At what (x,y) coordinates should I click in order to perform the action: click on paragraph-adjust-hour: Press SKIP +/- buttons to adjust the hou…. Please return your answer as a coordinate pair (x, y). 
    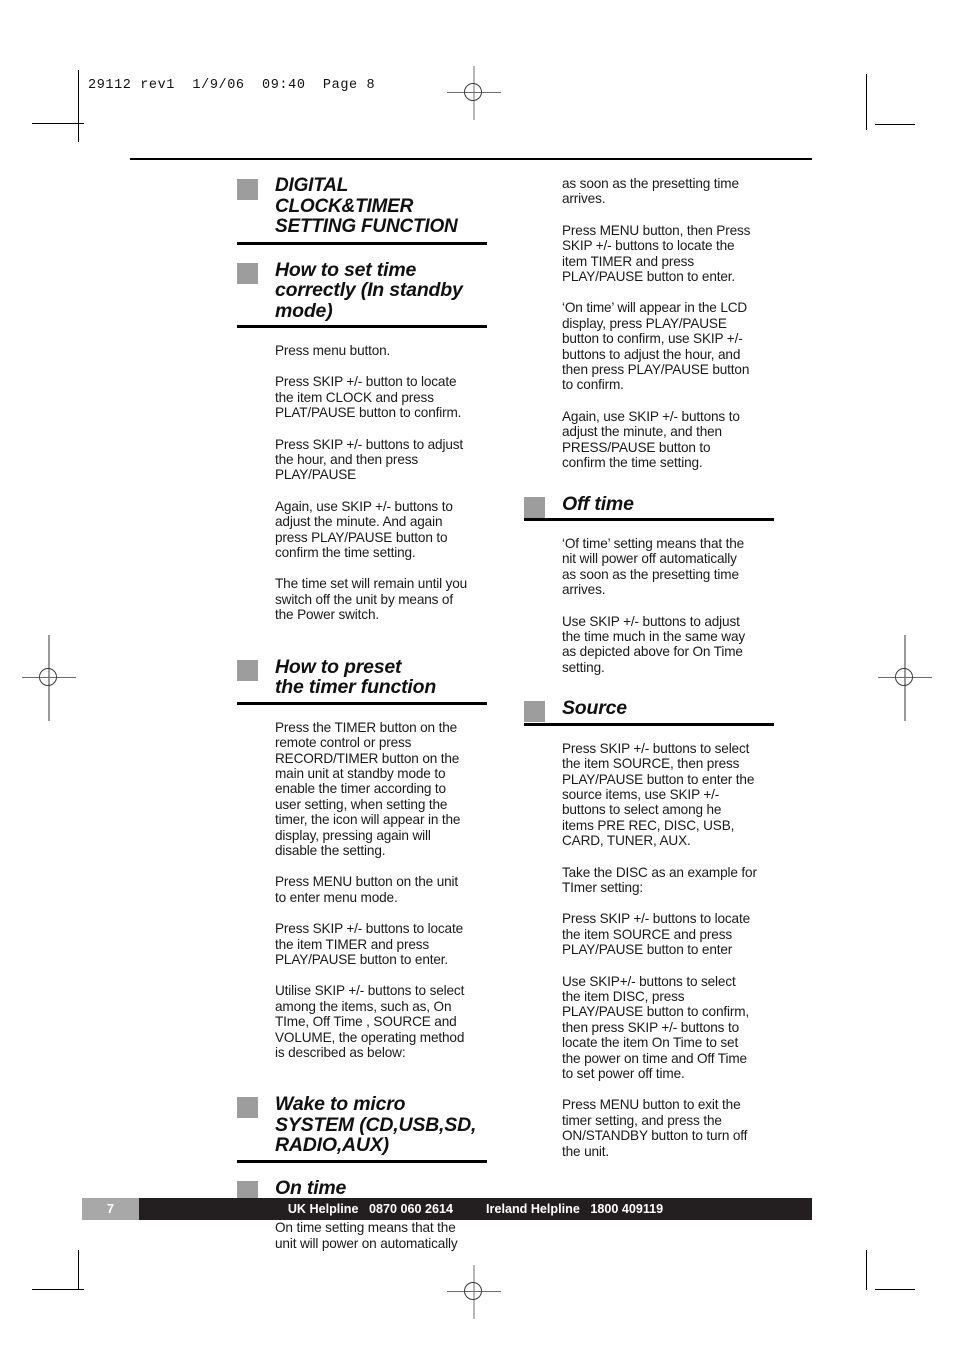
    Looking at the image, I should click on (369, 459).